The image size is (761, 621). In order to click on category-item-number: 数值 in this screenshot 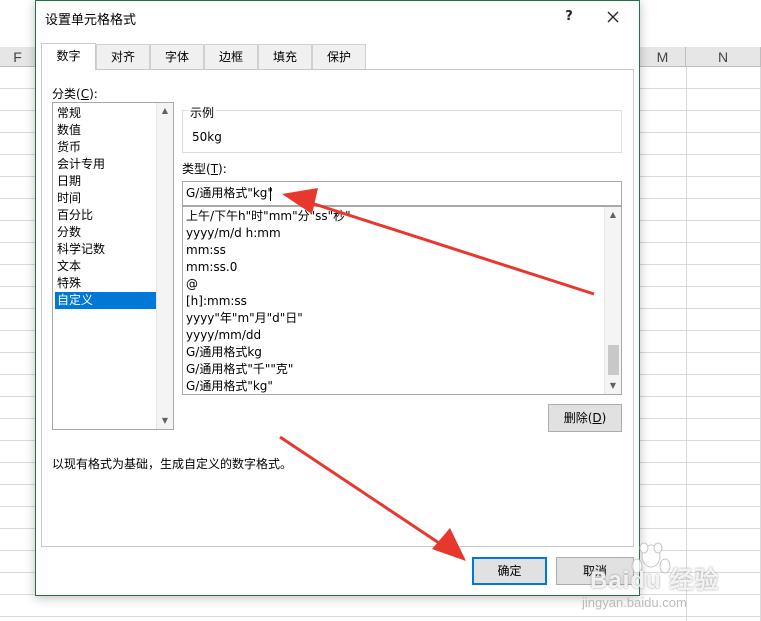, I will do `click(106, 130)`.